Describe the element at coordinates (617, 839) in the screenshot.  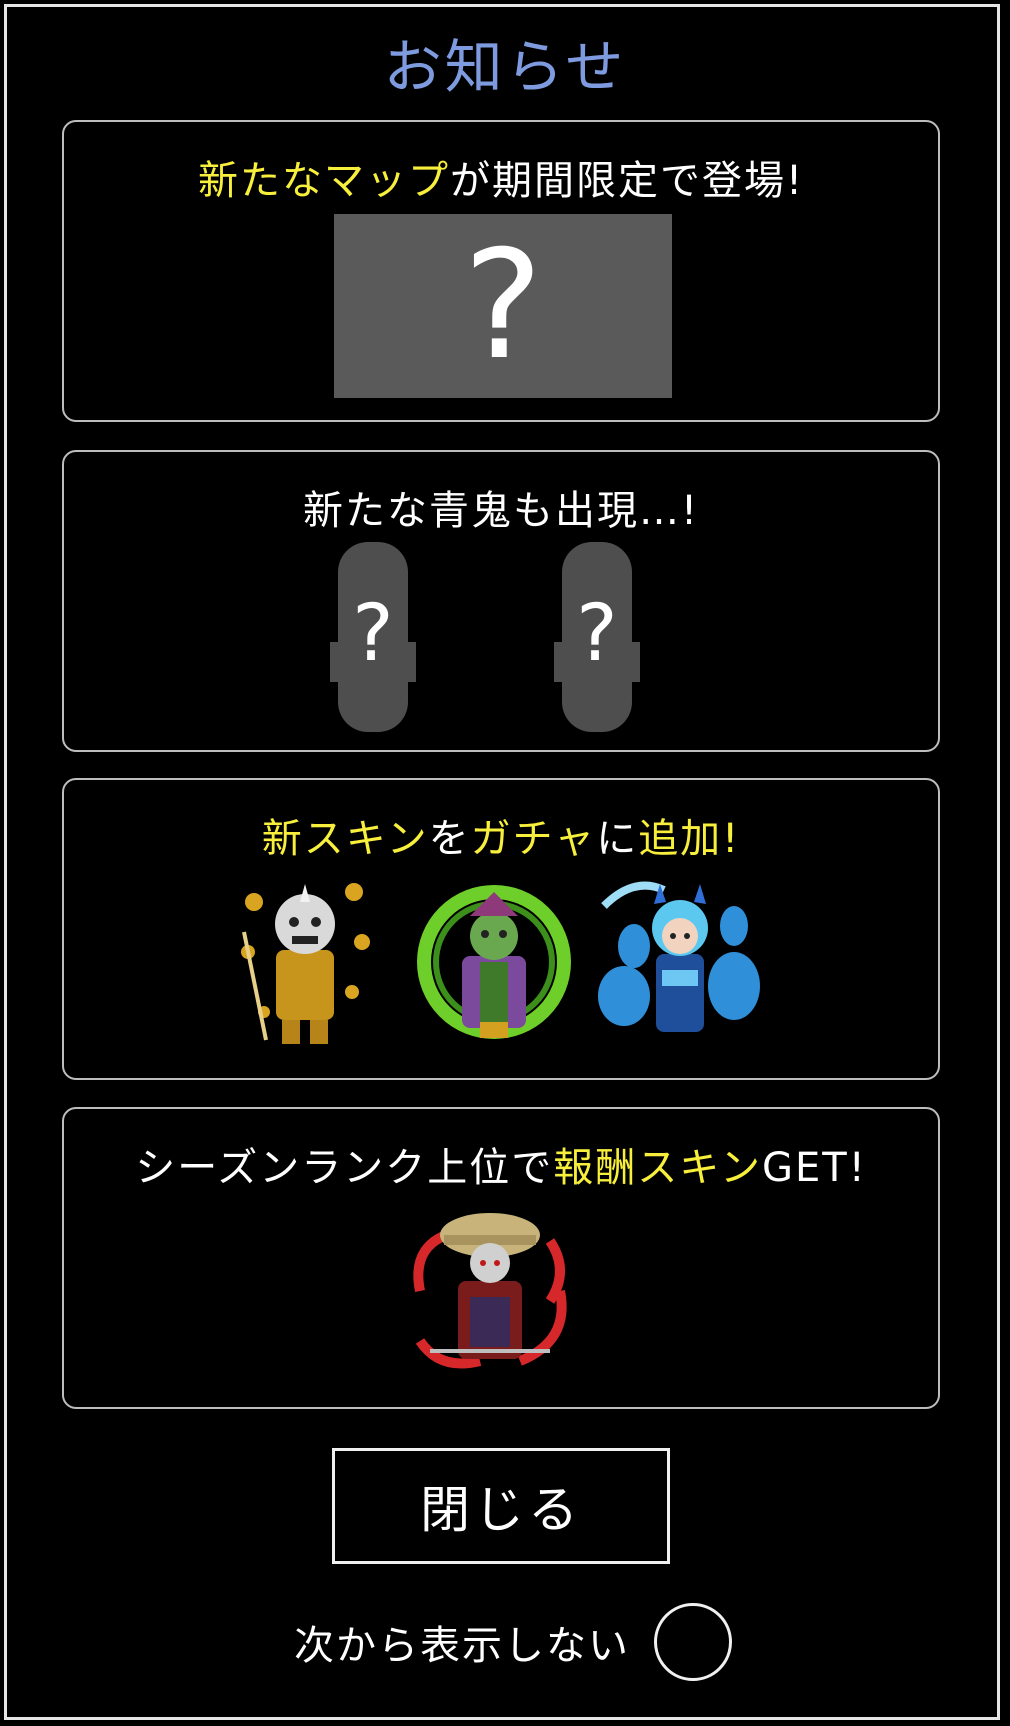
I see `card-title-text: に` at that location.